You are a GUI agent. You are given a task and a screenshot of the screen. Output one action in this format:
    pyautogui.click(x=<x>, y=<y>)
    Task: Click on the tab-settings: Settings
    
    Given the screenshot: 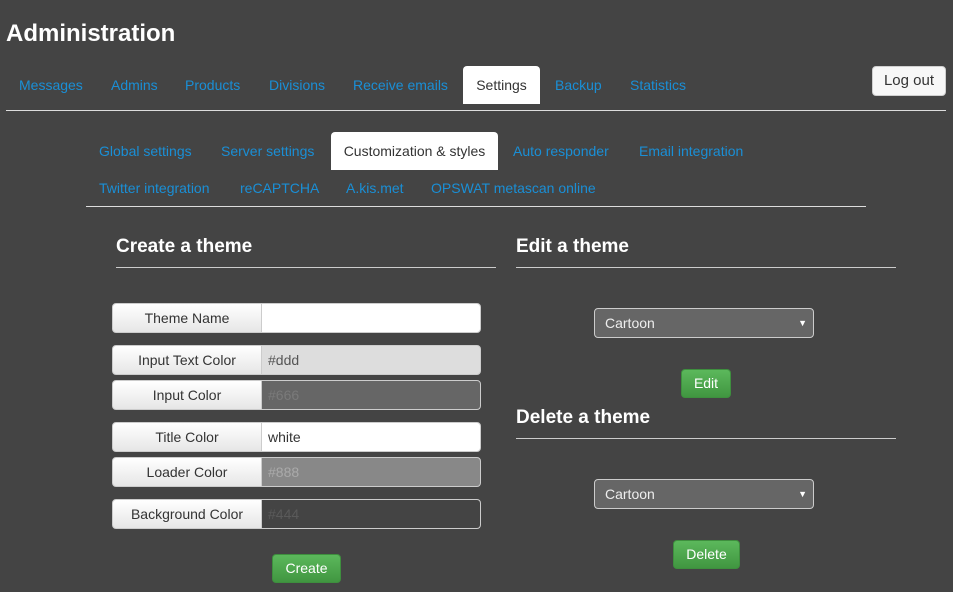 What is the action you would take?
    pyautogui.click(x=501, y=85)
    